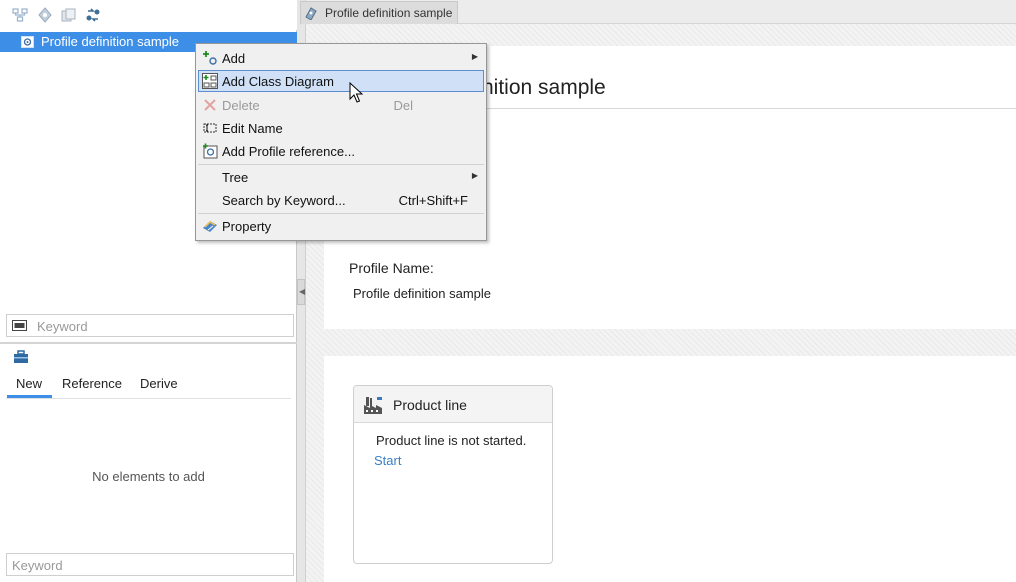 This screenshot has width=1016, height=582. I want to click on tree-search-input: Keyword, so click(150, 325).